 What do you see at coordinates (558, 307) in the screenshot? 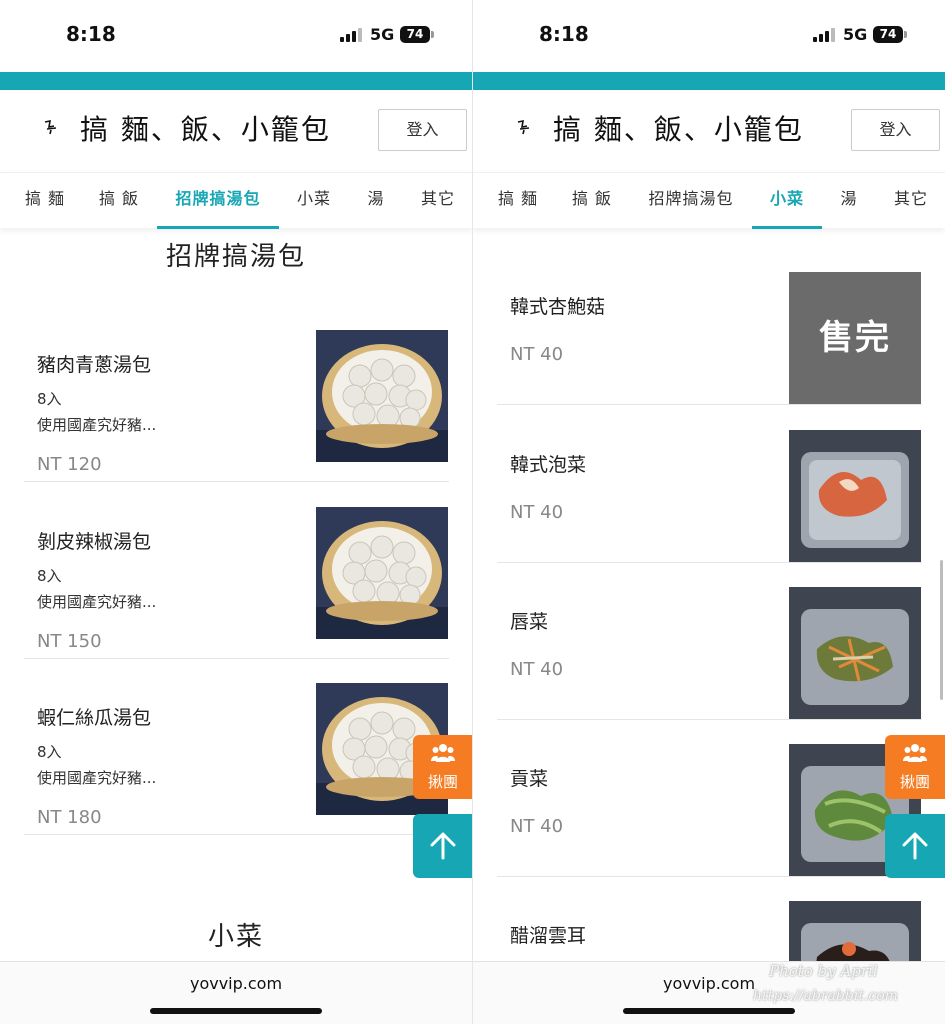
I see `item-name: 韓式杏鮑菇` at bounding box center [558, 307].